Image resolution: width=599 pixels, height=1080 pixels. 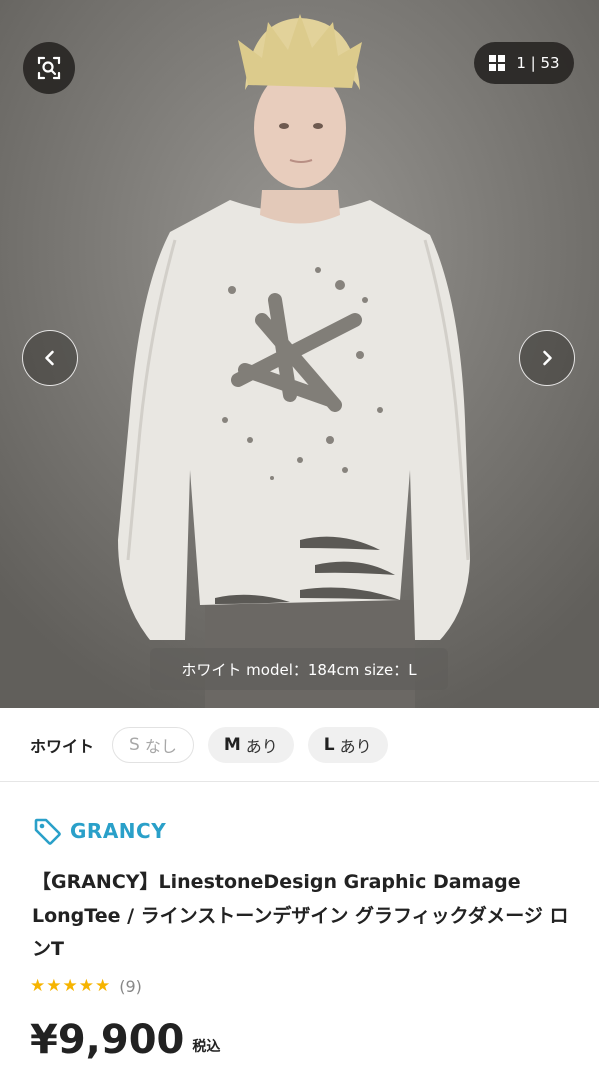 I want to click on image-counter-button: 1 | 53, so click(x=524, y=63).